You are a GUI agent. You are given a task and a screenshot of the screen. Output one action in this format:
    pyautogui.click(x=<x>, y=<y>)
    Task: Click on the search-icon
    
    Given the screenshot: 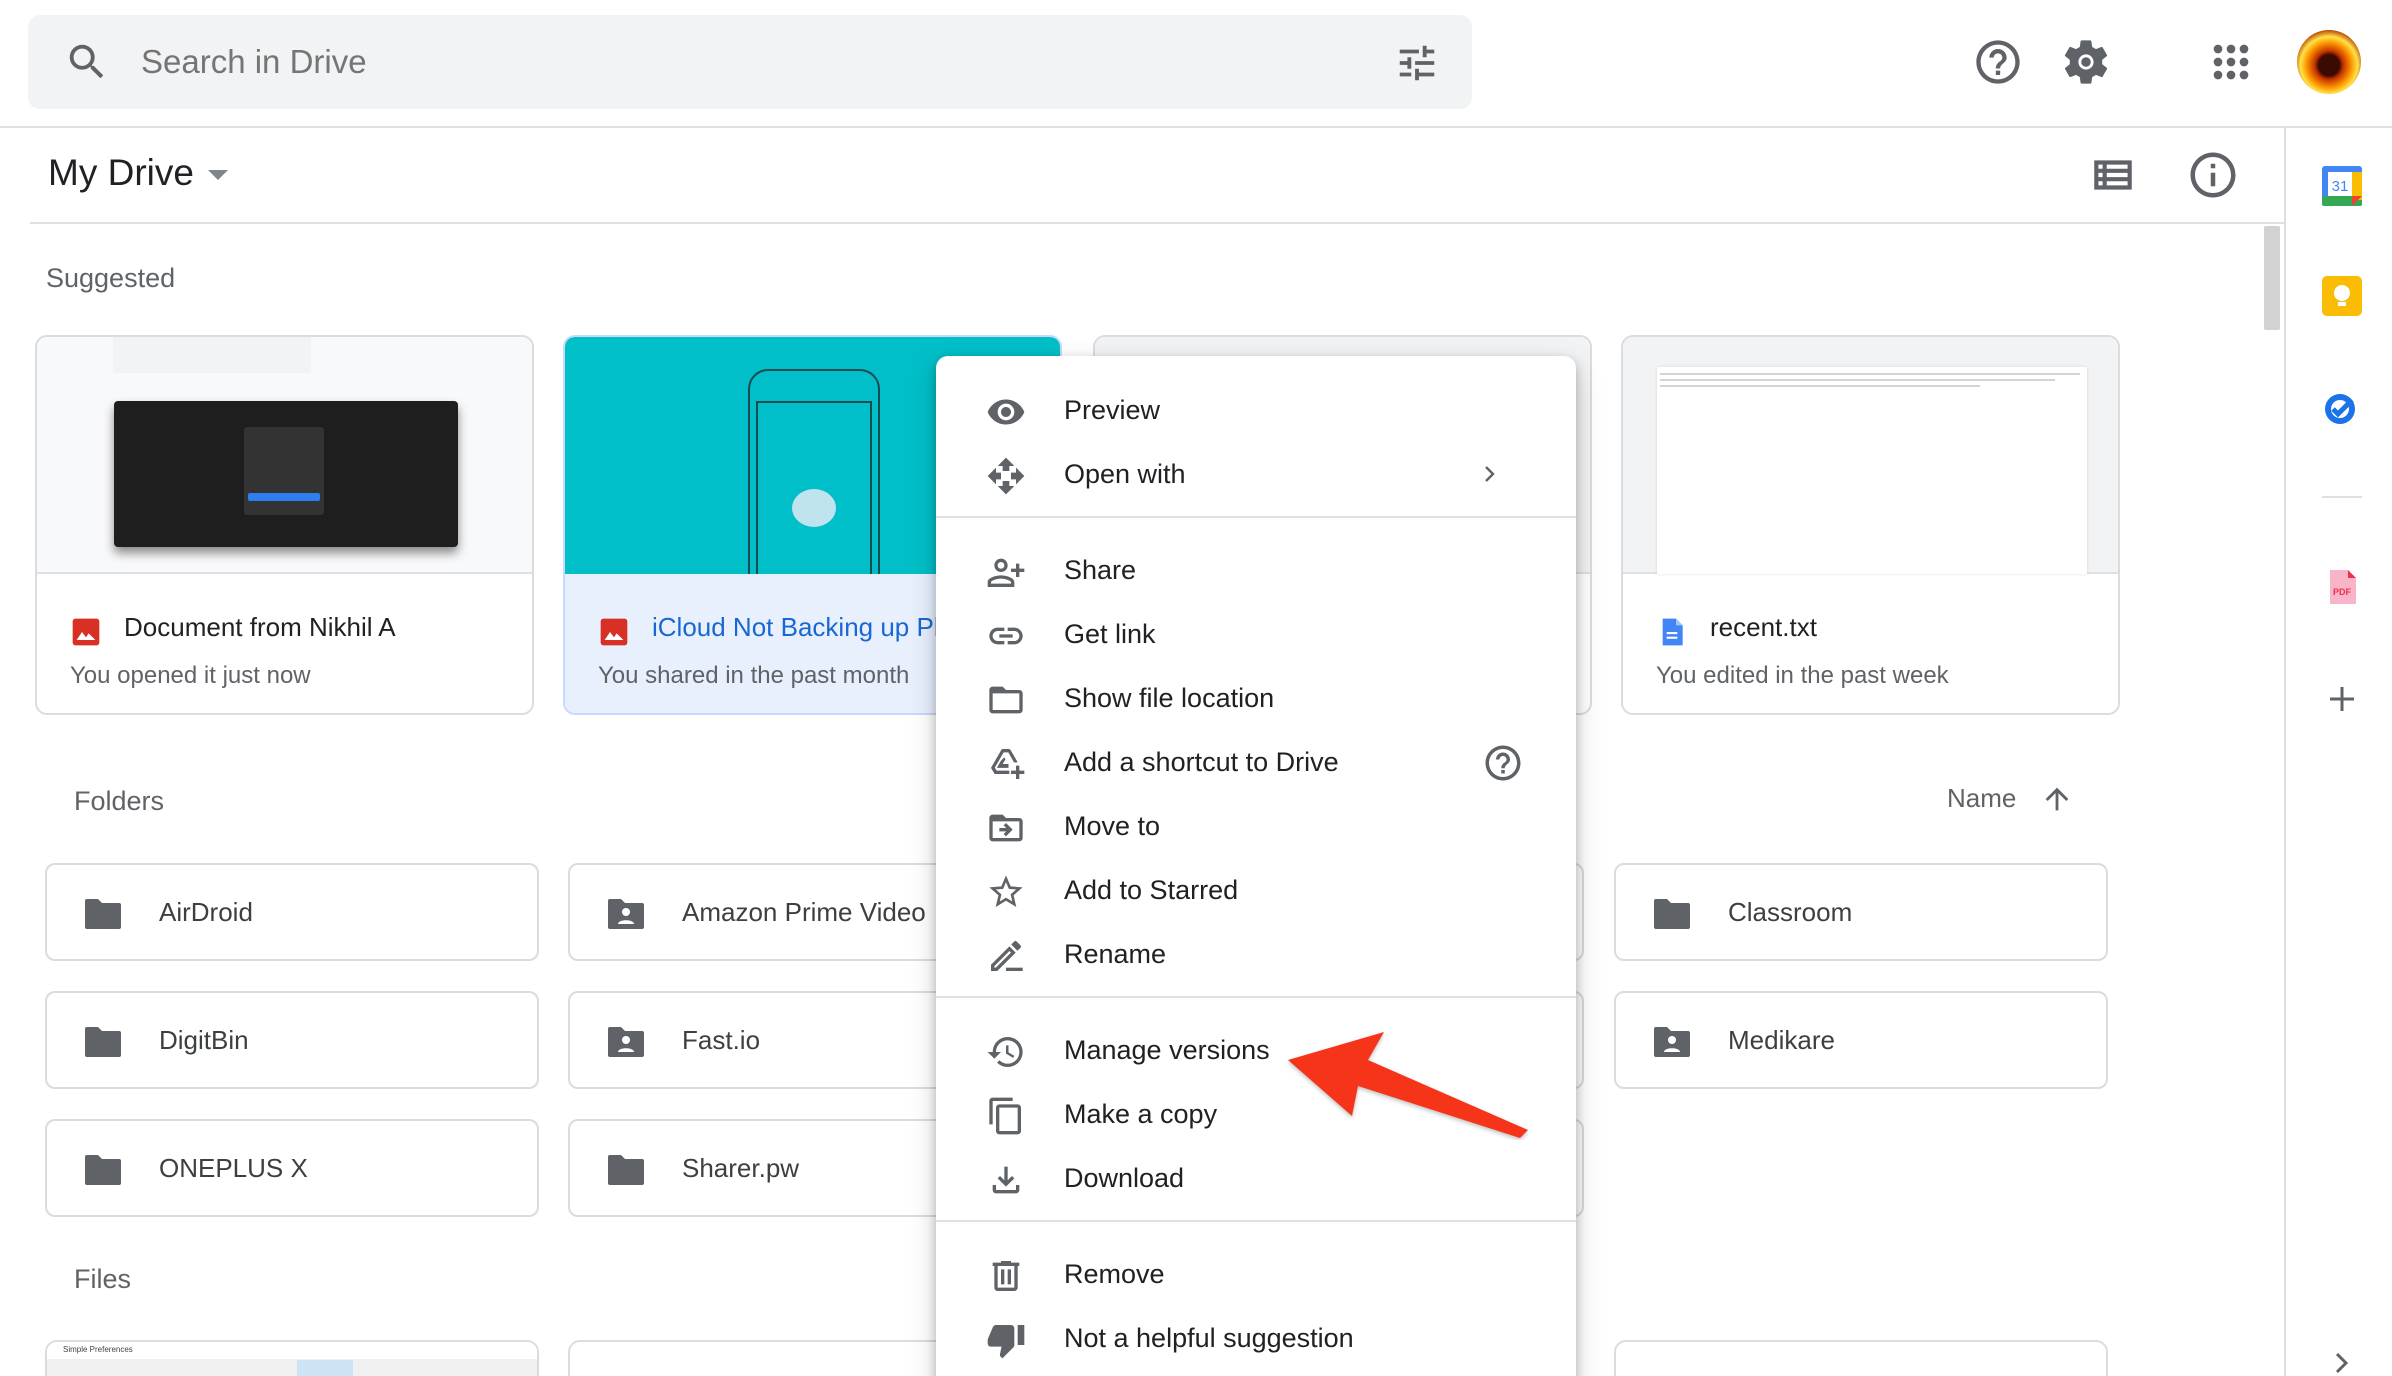 What is the action you would take?
    pyautogui.click(x=87, y=62)
    